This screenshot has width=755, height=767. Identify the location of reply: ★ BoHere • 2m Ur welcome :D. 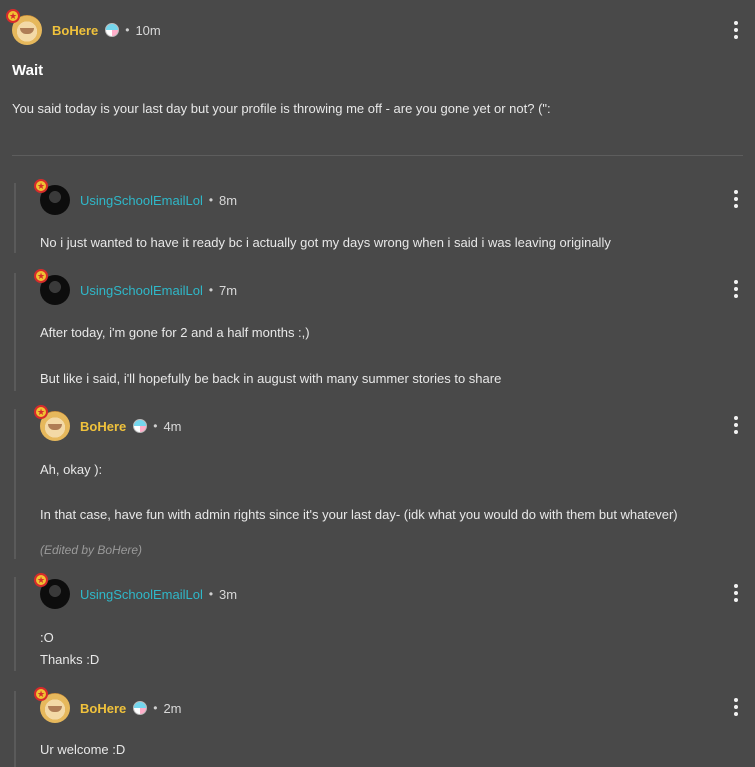
(384, 727).